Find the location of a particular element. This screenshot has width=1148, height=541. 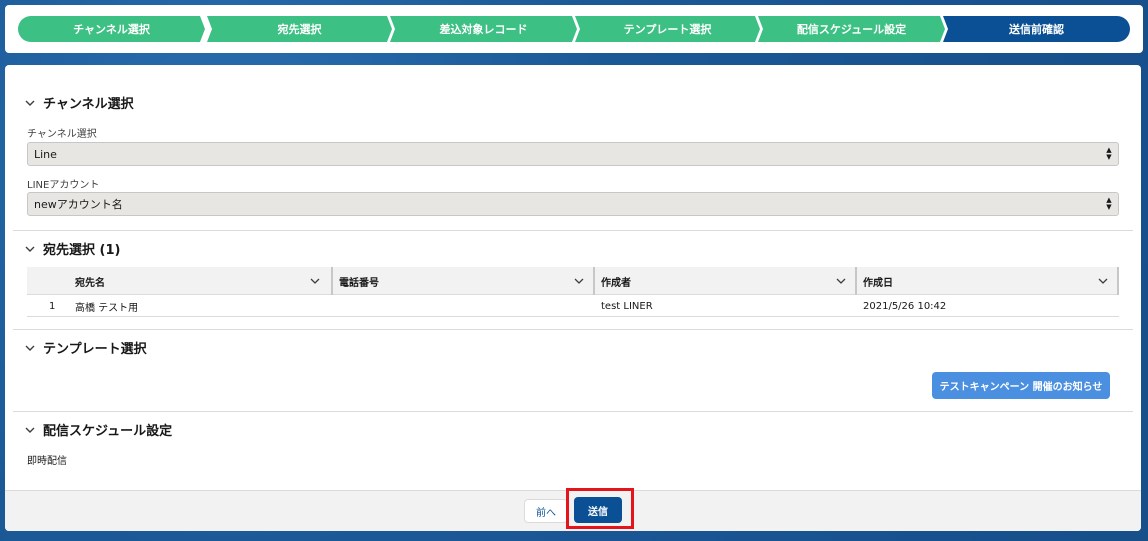

step-merge-record: 差込対象レコード is located at coordinates (483, 29).